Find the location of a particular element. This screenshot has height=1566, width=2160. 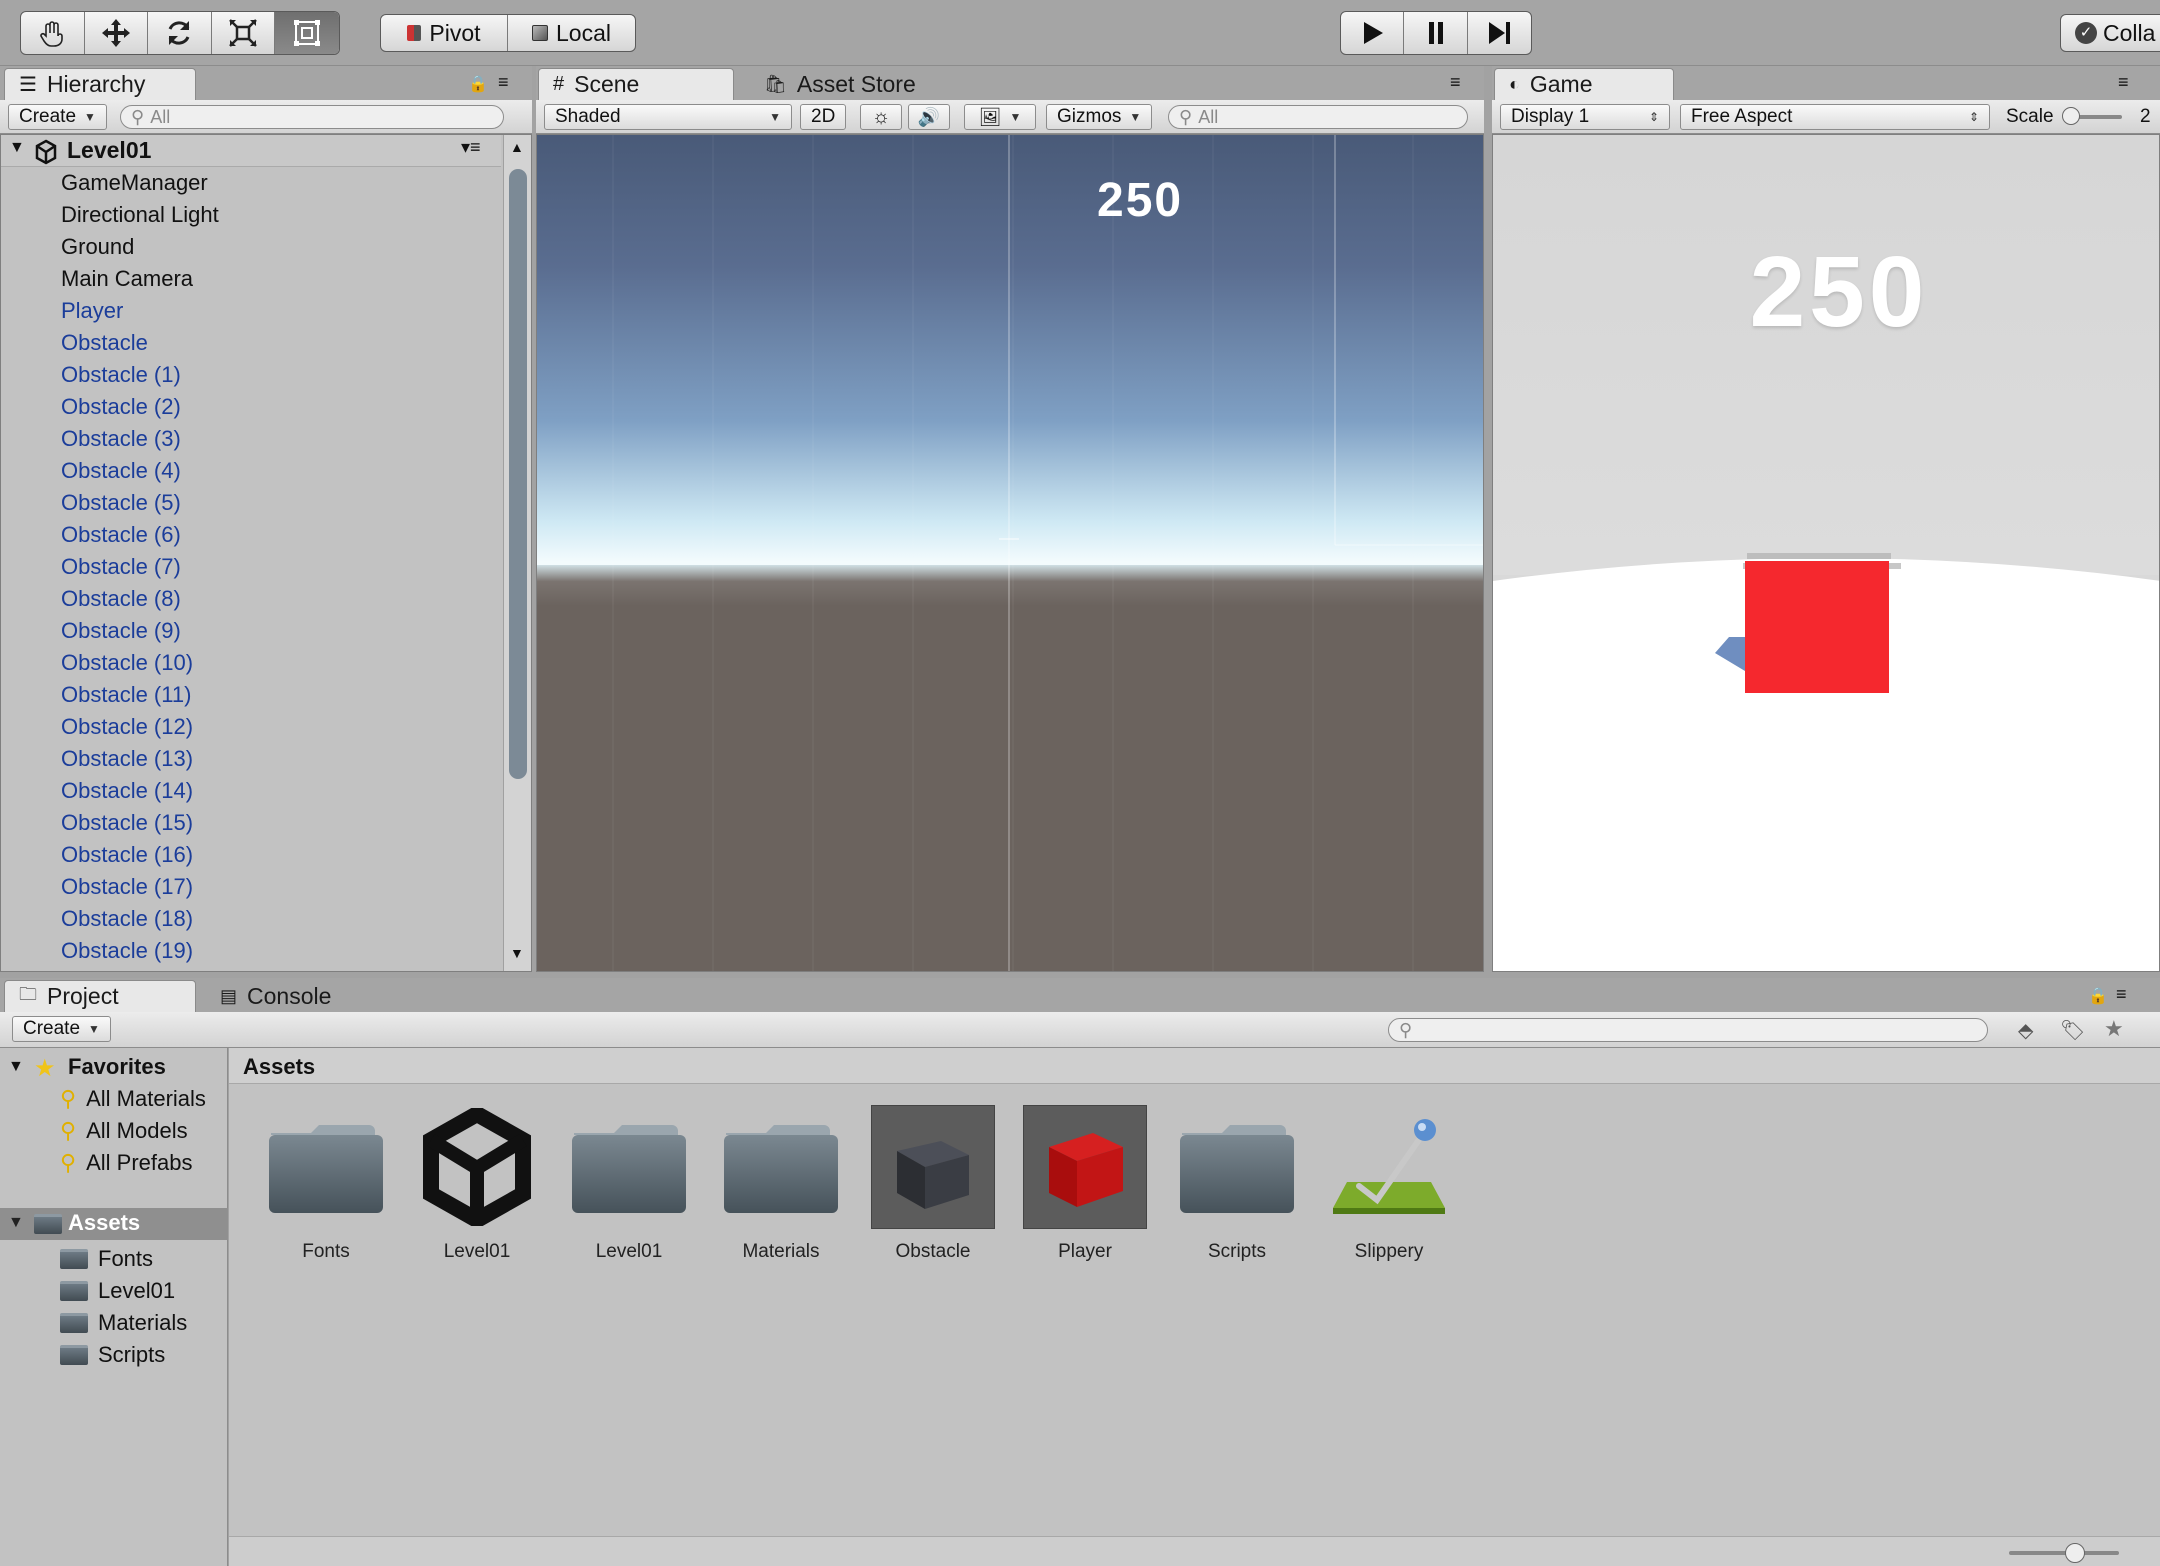

hierarchy-item: Obstacle (18) is located at coordinates (127, 919).